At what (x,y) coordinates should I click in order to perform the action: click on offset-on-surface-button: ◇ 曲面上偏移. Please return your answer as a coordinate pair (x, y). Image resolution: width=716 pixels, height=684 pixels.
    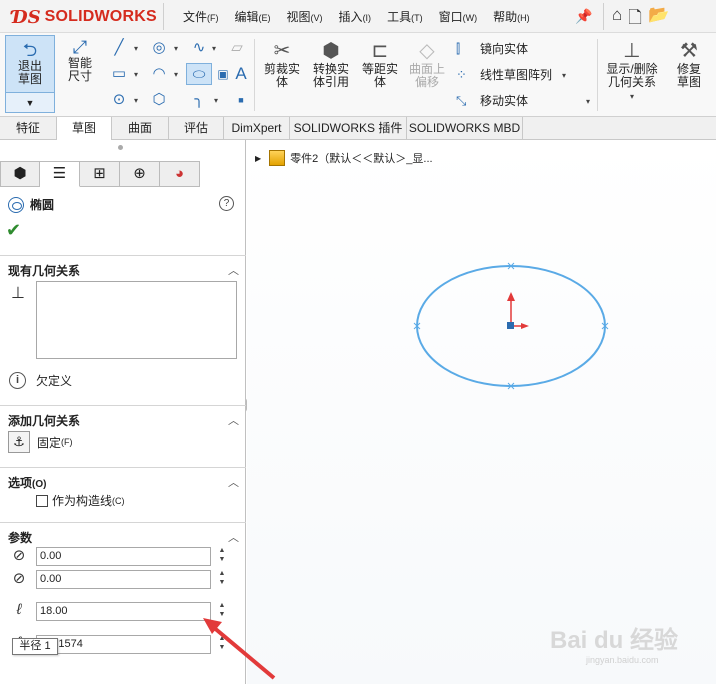
    Looking at the image, I should click on (427, 64).